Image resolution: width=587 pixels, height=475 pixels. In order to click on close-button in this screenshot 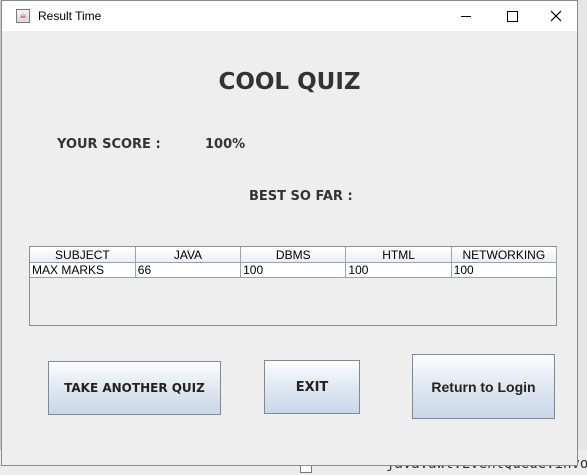, I will do `click(556, 16)`.